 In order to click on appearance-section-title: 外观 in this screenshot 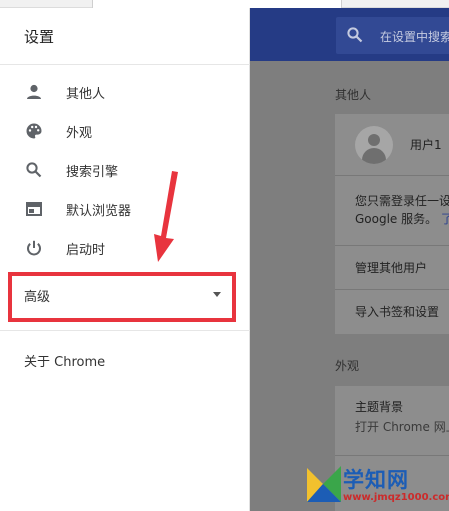, I will do `click(347, 366)`.